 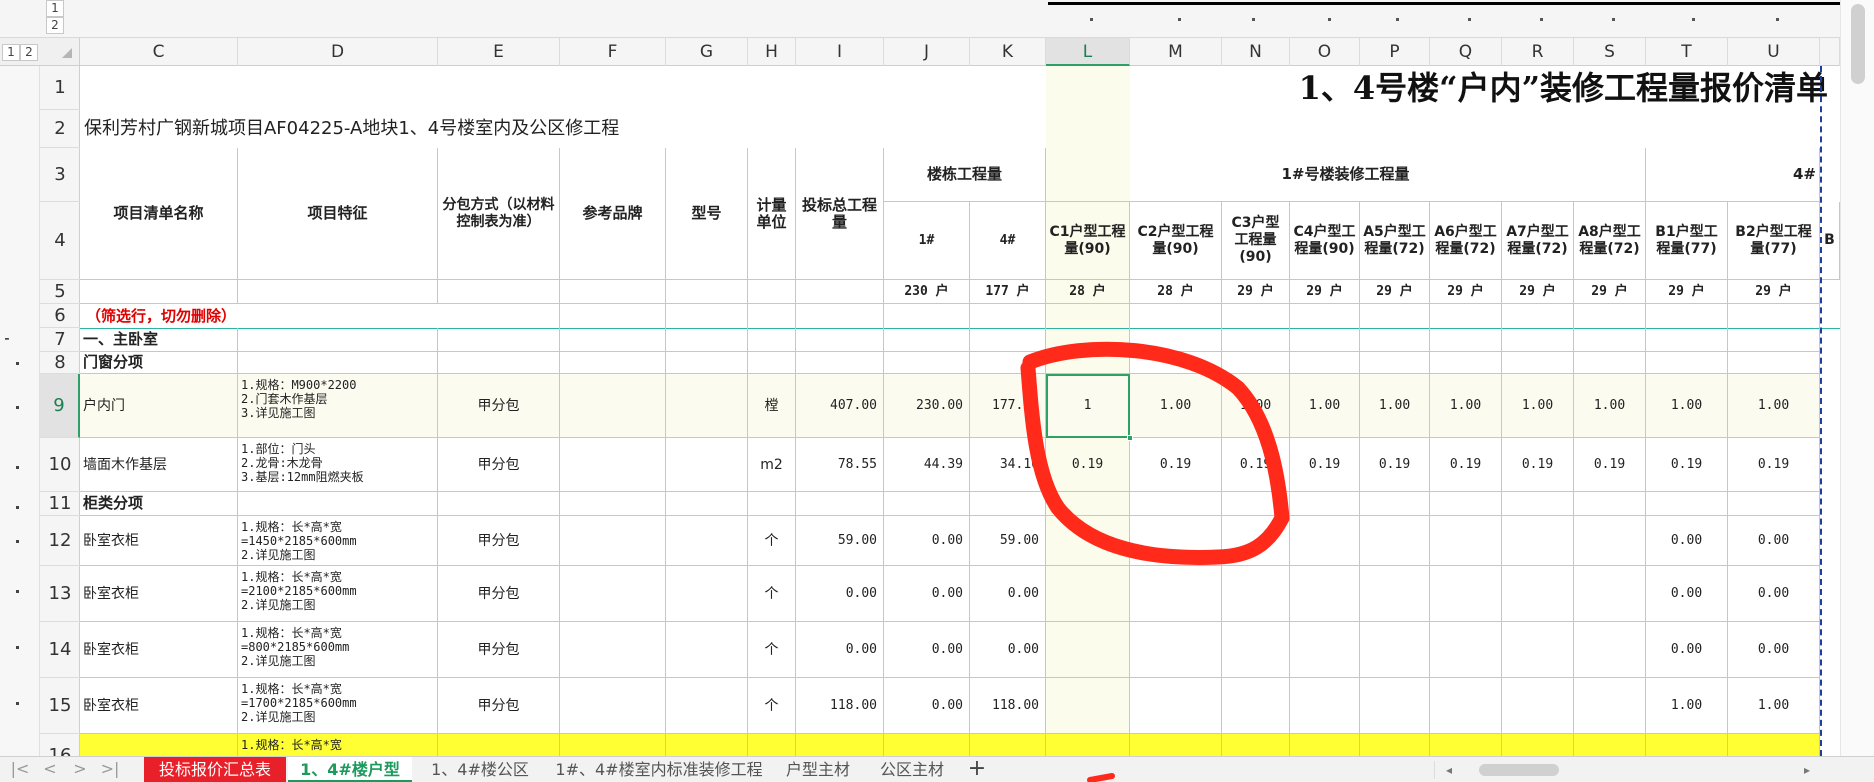 What do you see at coordinates (60, 363) in the screenshot?
I see `row-header-8: 8` at bounding box center [60, 363].